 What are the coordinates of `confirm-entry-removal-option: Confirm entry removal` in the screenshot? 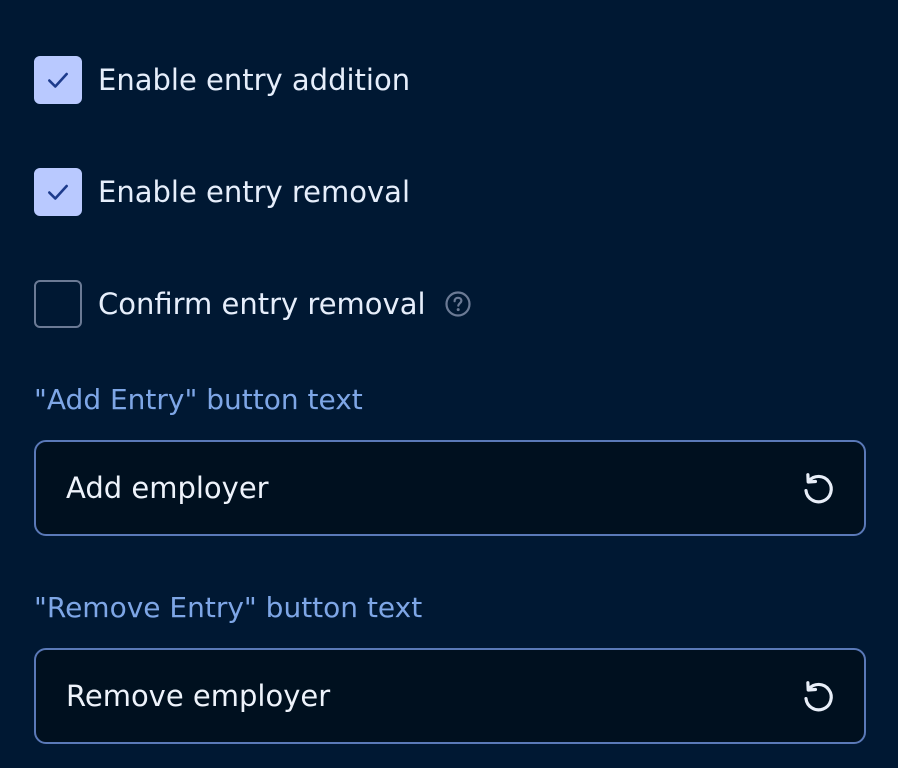 It's located at (253, 304).